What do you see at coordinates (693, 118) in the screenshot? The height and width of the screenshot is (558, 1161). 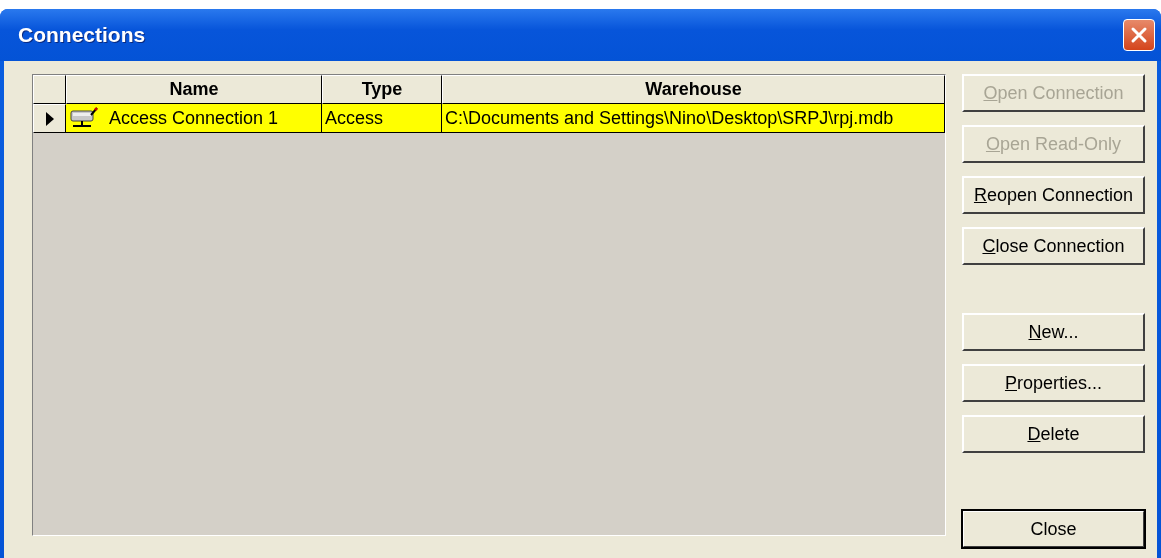 I see `table-cell: C:\Documents and Settings\Nino\Desktop\SRPJ\rpj.mdb` at bounding box center [693, 118].